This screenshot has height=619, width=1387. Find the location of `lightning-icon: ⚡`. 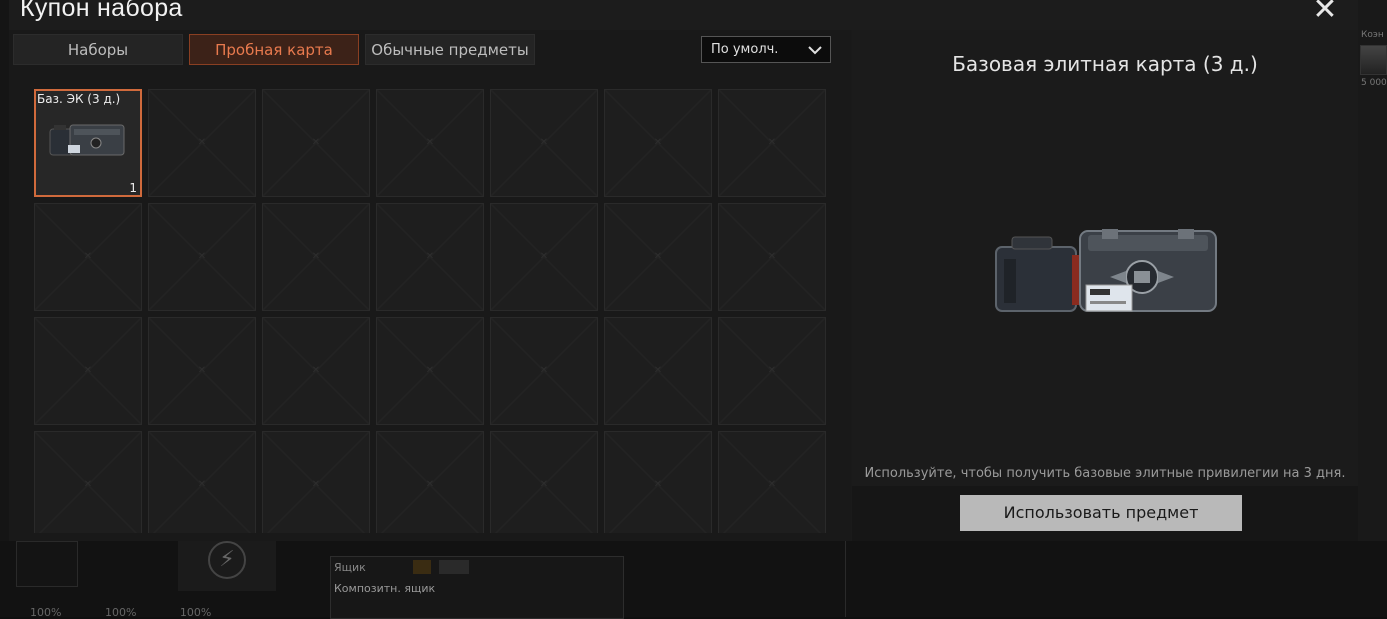

lightning-icon: ⚡ is located at coordinates (227, 560).